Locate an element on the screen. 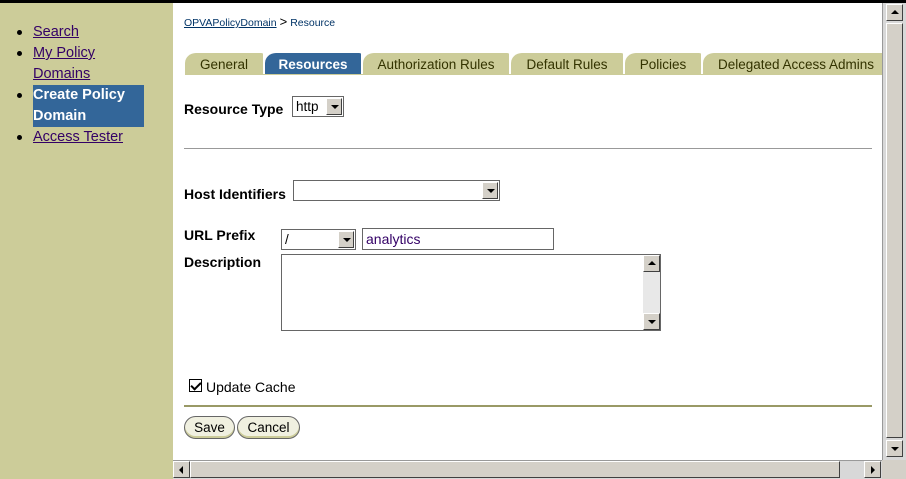 Image resolution: width=906 pixels, height=479 pixels. url-prefix-select-value: / is located at coordinates (287, 239).